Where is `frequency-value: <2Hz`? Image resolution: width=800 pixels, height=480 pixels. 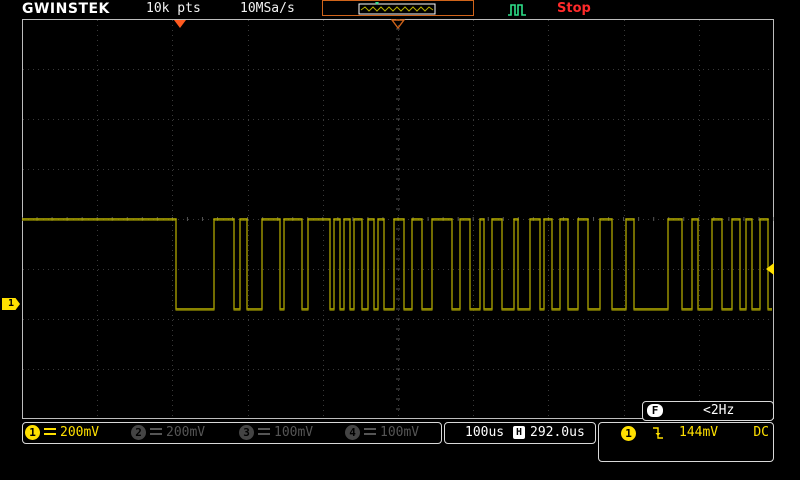 frequency-value: <2Hz is located at coordinates (719, 410).